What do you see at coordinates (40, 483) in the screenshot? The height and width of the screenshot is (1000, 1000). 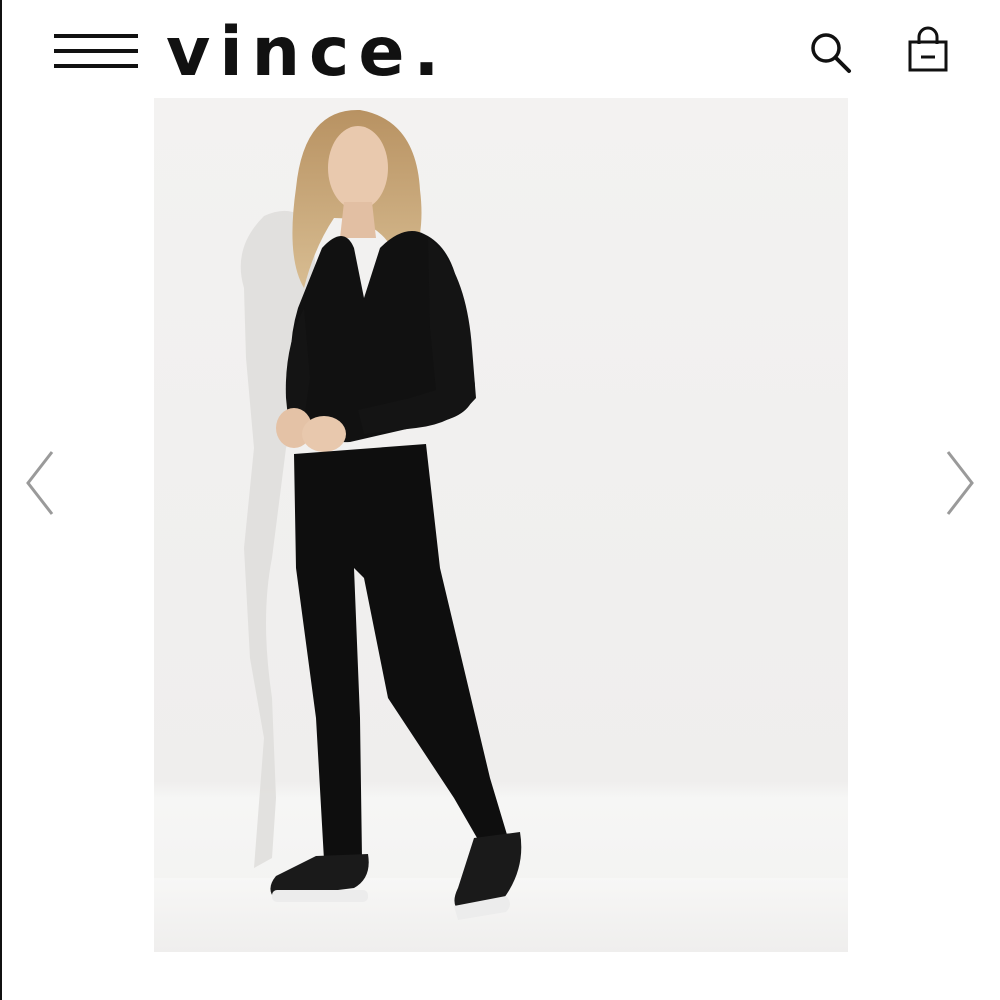 I see `chevron-left-icon` at bounding box center [40, 483].